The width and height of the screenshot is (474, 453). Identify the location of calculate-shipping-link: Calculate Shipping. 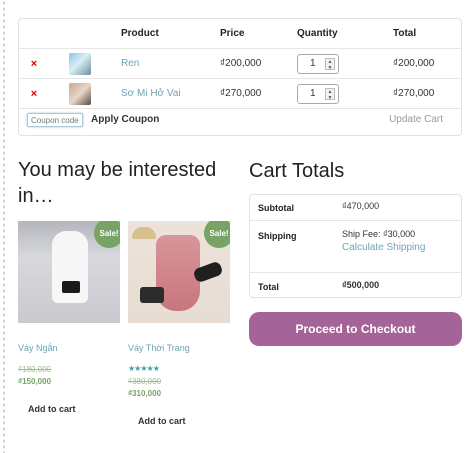
(383, 247).